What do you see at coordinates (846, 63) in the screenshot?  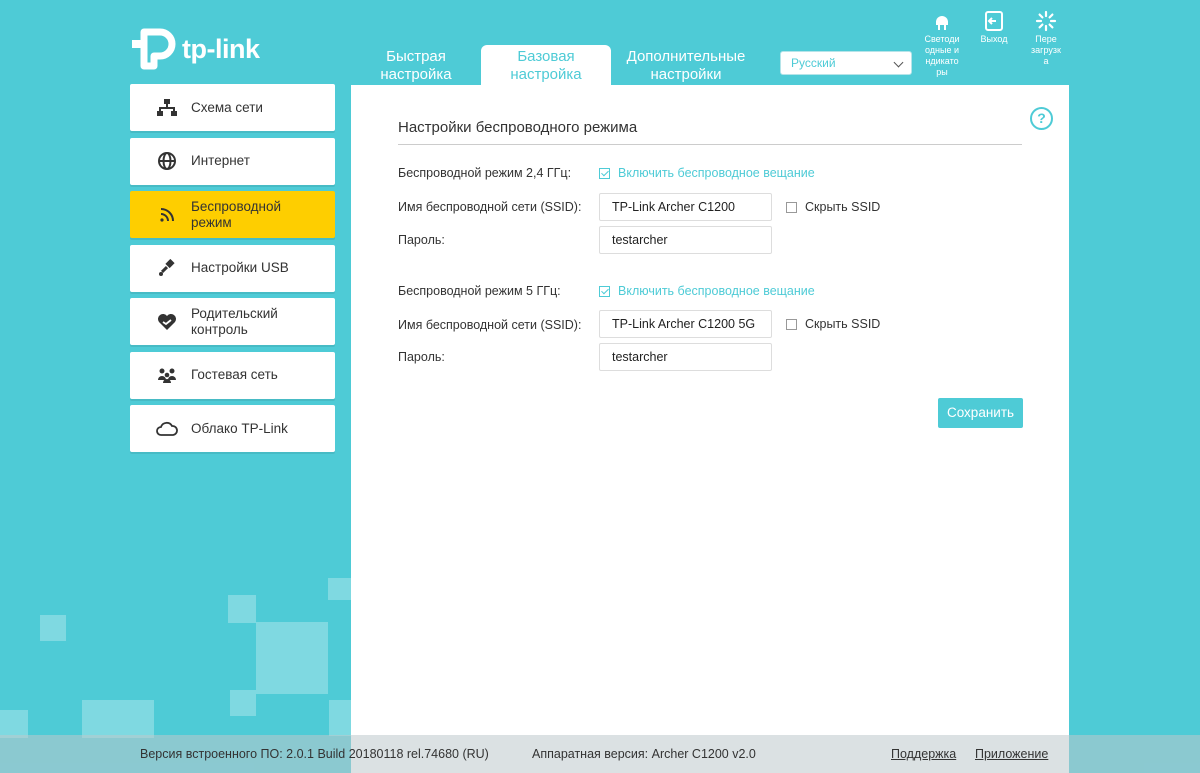 I see `language-select: Русский` at bounding box center [846, 63].